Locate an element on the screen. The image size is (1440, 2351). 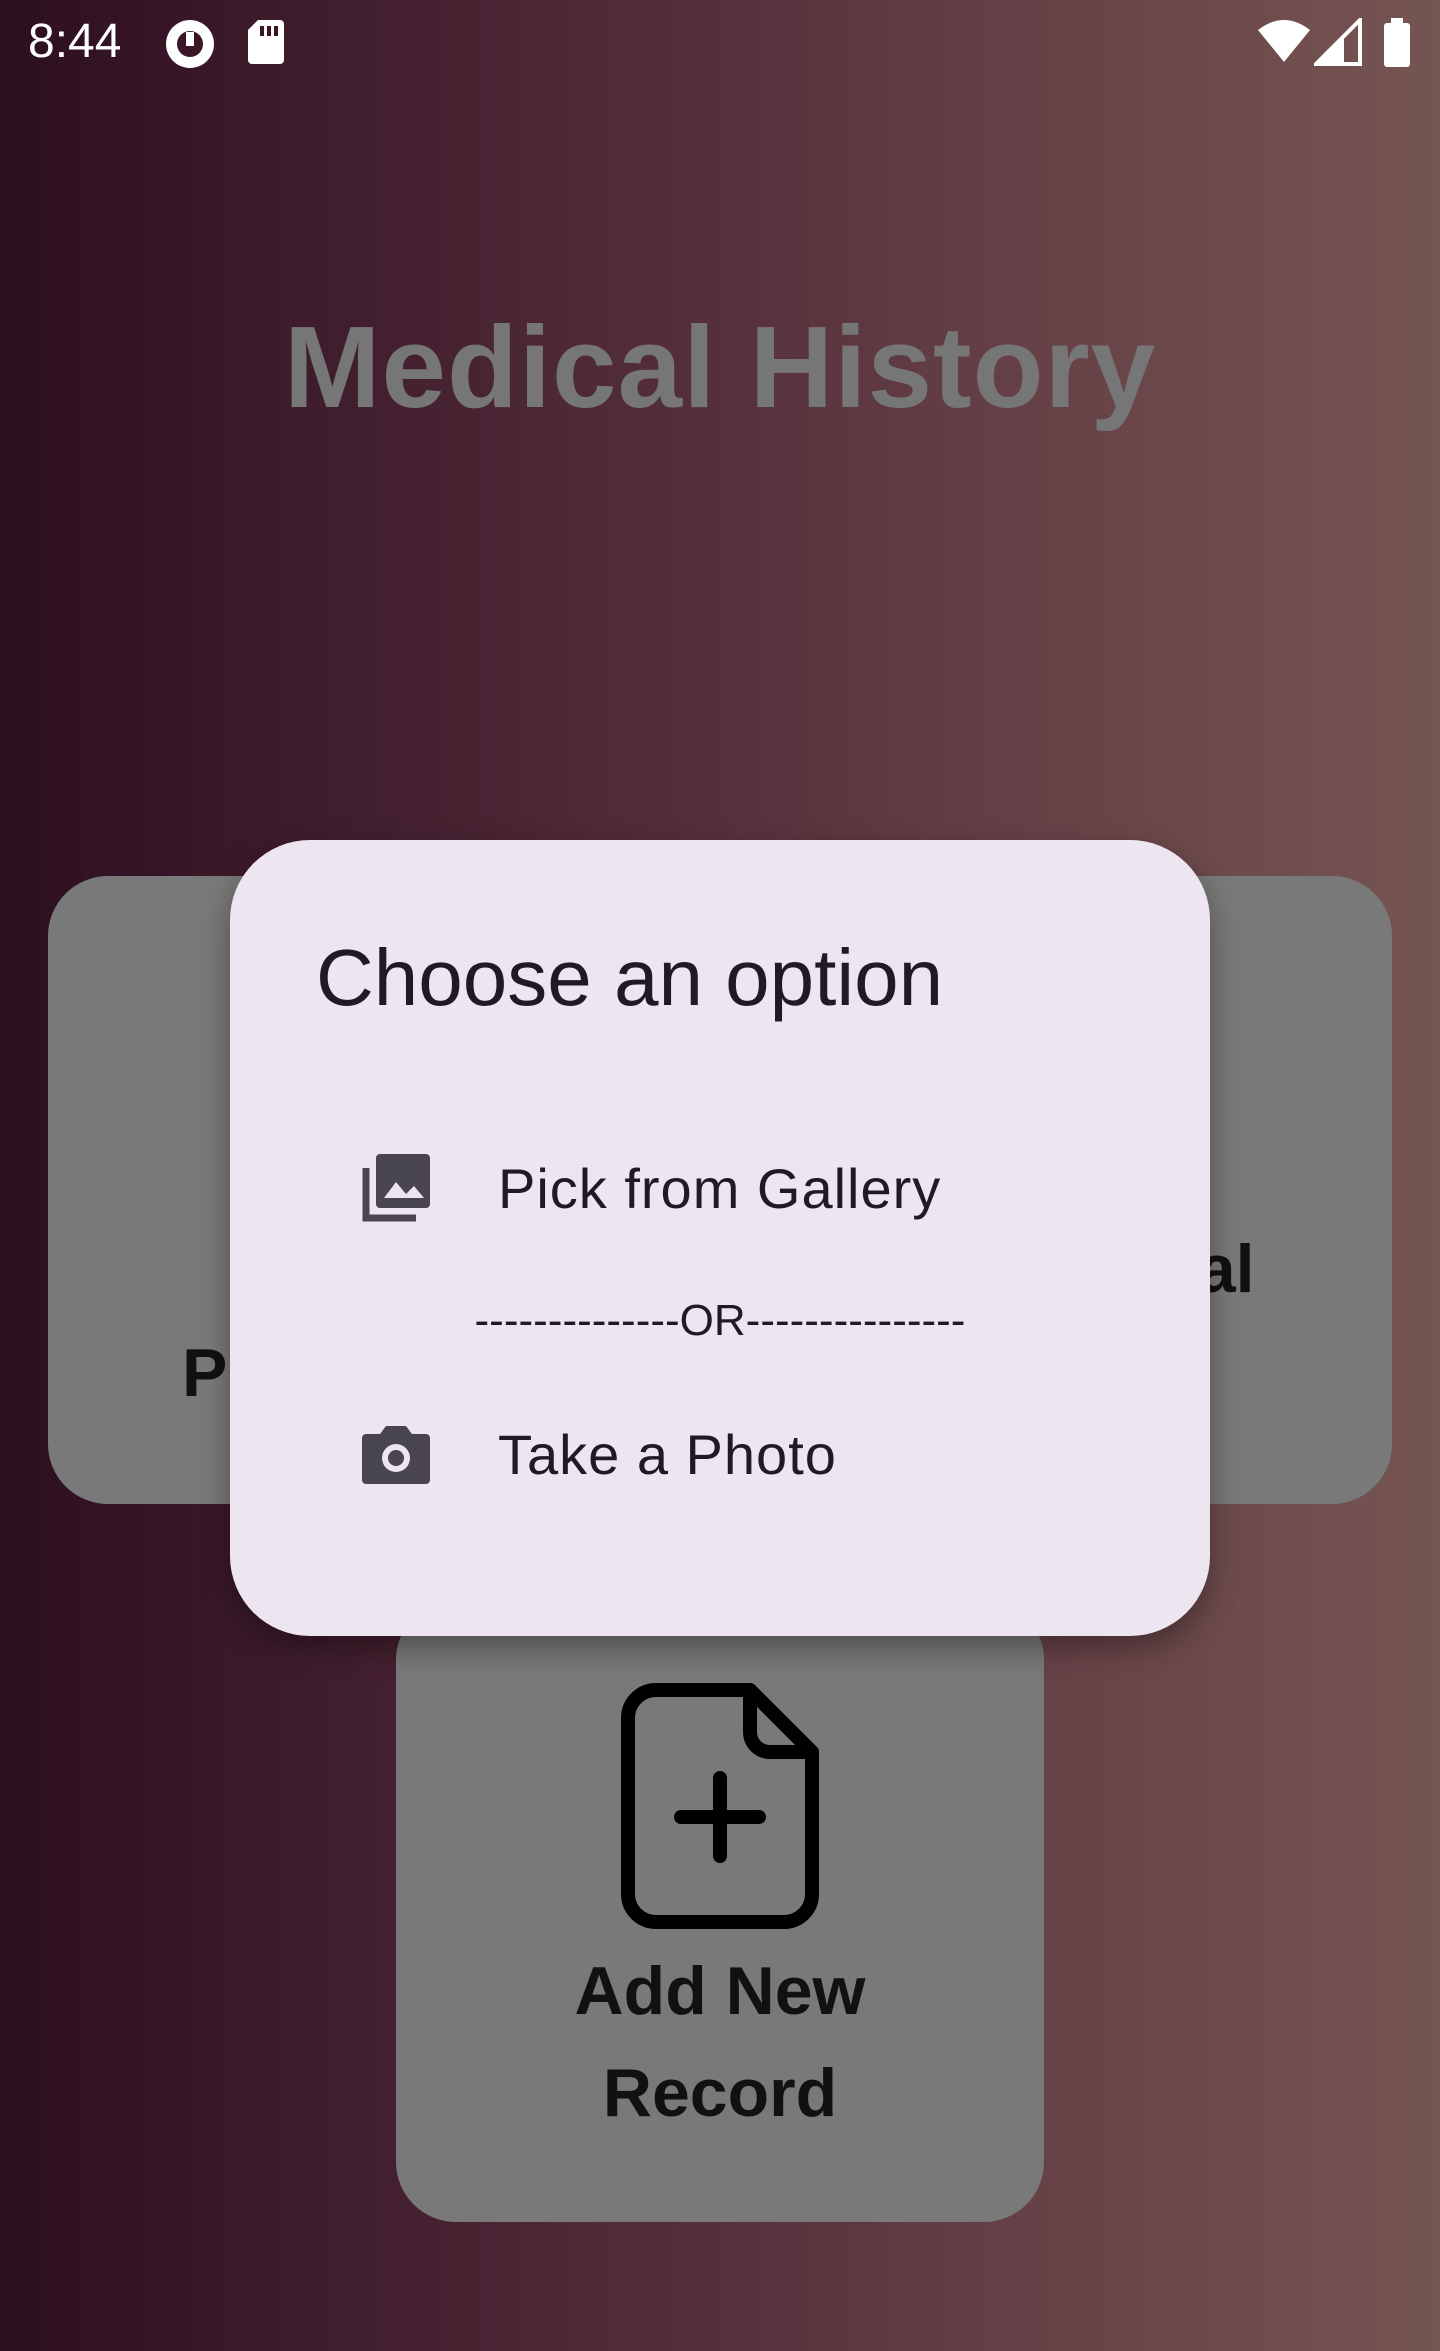
pocket-casts-icon is located at coordinates (190, 44).